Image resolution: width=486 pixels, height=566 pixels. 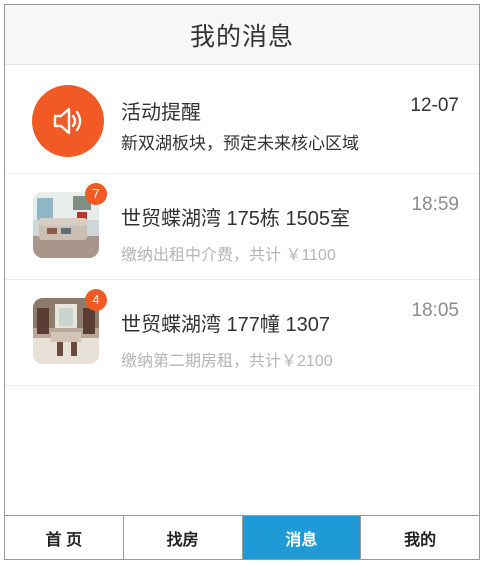 I want to click on tab-home: 首 页, so click(x=64, y=537).